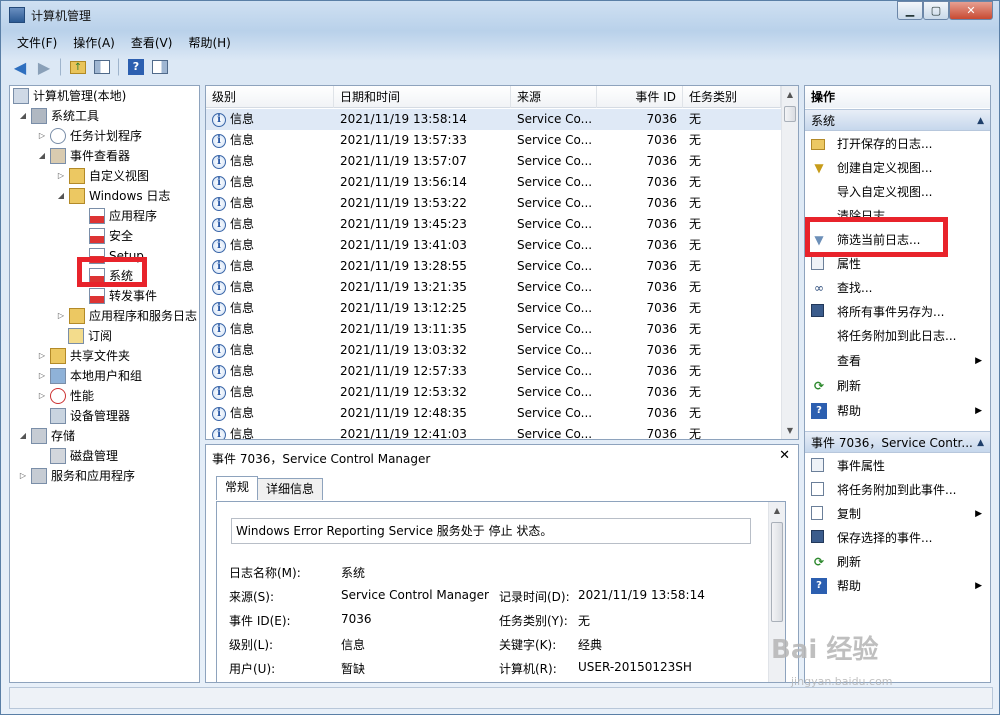 This screenshot has height=715, width=1000. What do you see at coordinates (123, 296) in the screenshot?
I see `tree-node-forwarded-events: 转发事件` at bounding box center [123, 296].